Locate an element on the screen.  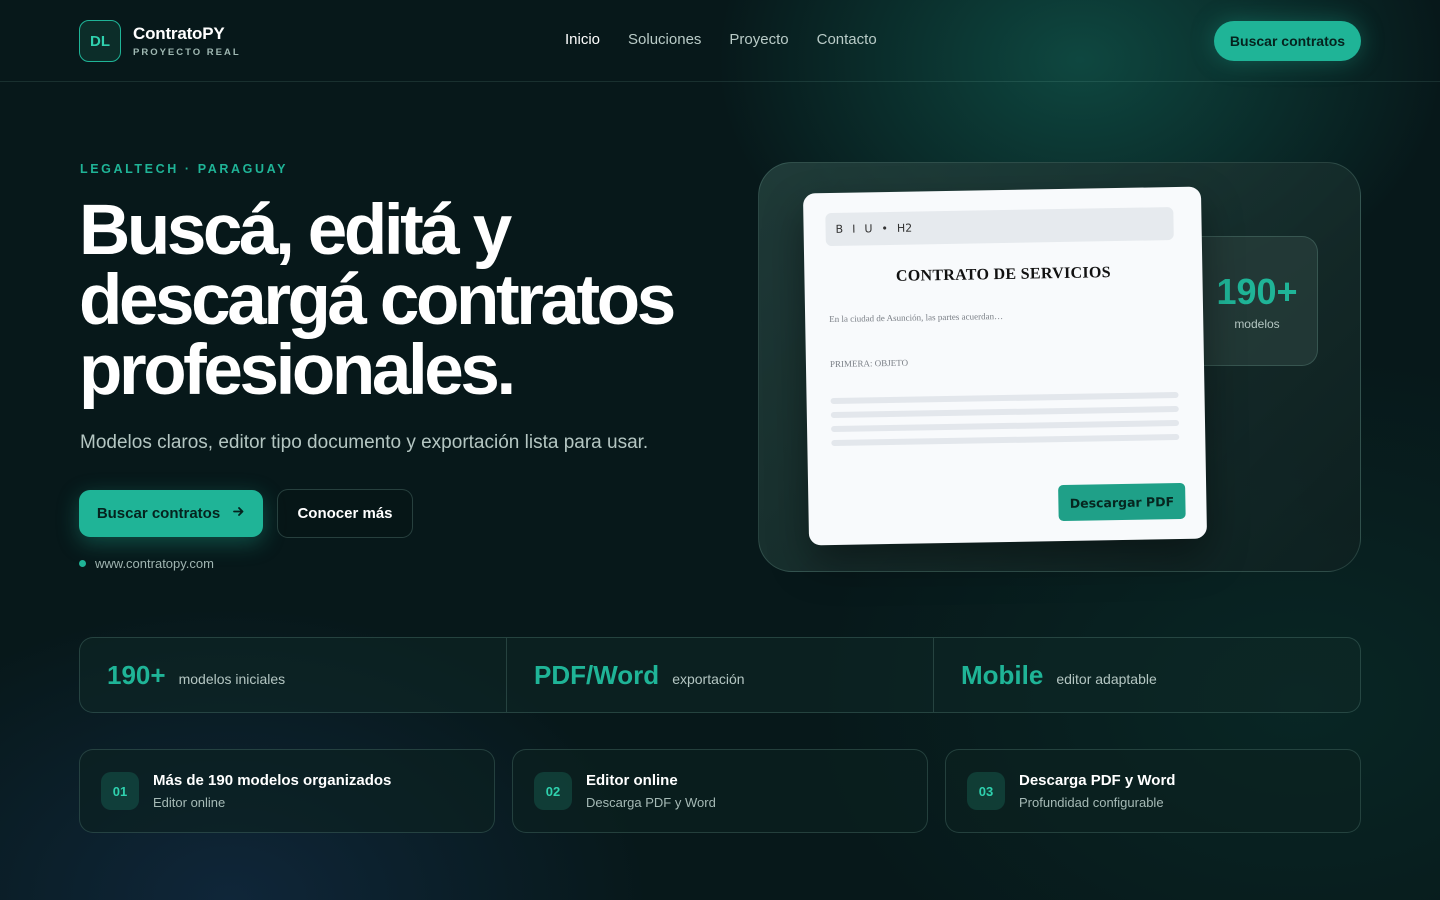
stat-item: PDF/Word exportación is located at coordinates (719, 675).